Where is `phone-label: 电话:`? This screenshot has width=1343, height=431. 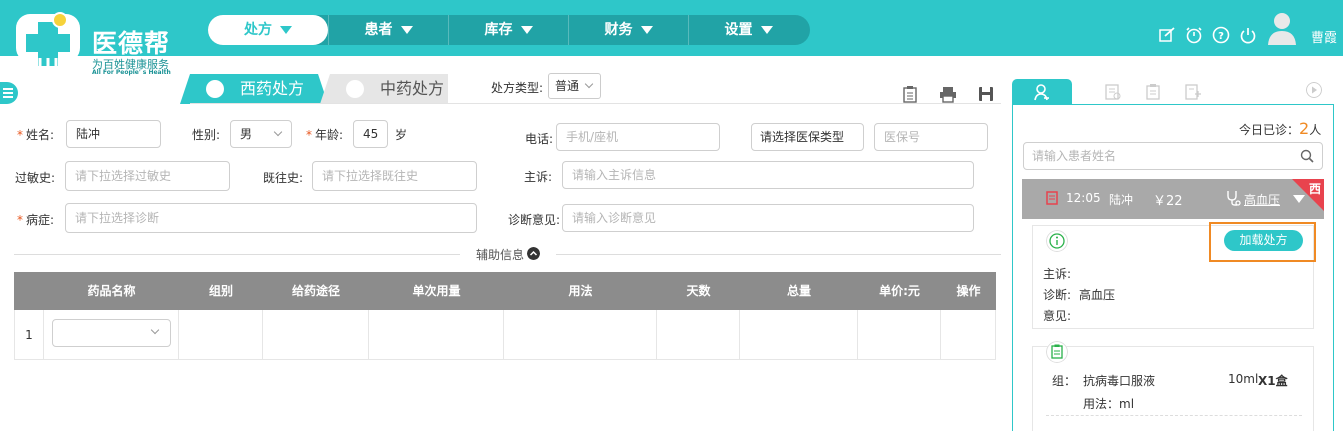 phone-label: 电话: is located at coordinates (539, 139).